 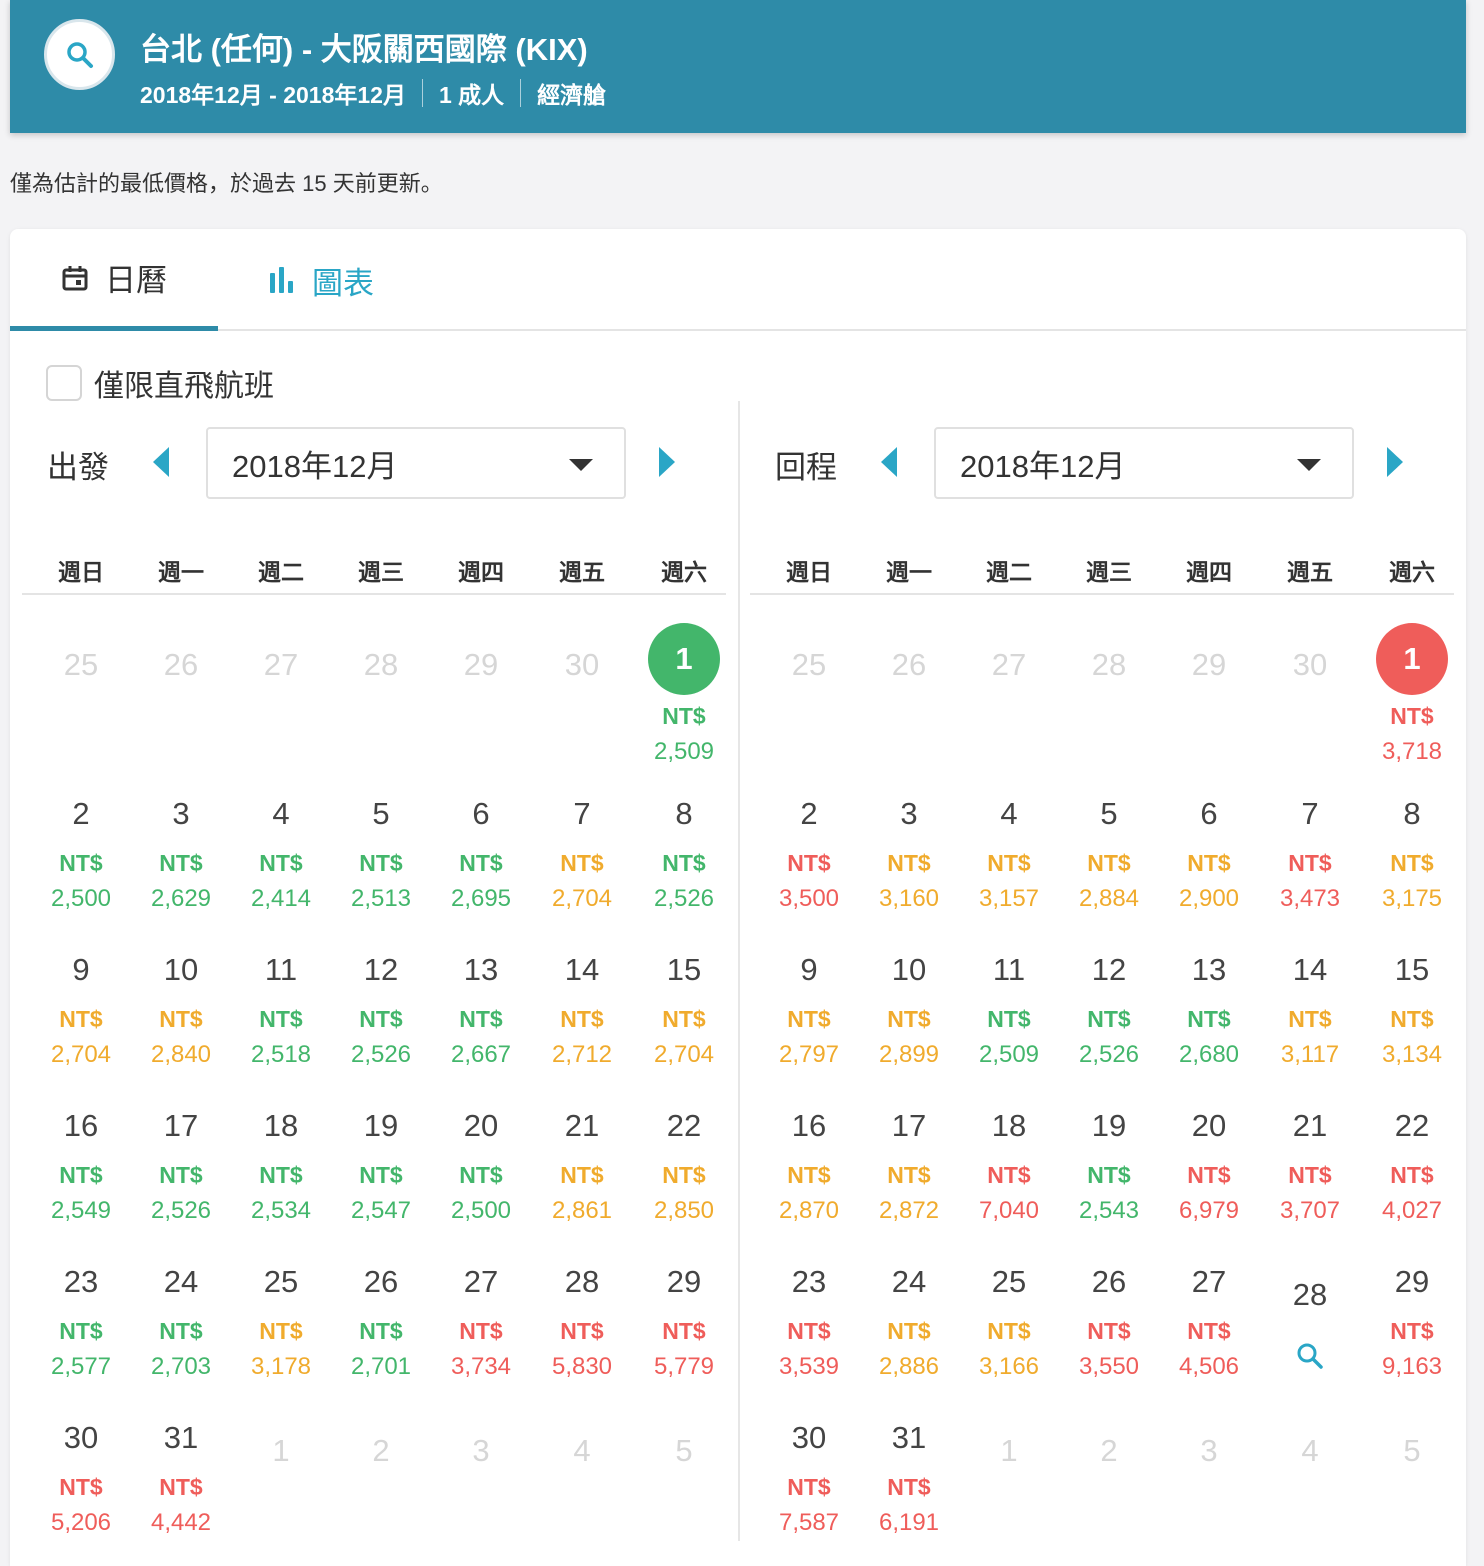 I want to click on calendar-day: 25 NT$ 3,178, so click(x=281, y=1328).